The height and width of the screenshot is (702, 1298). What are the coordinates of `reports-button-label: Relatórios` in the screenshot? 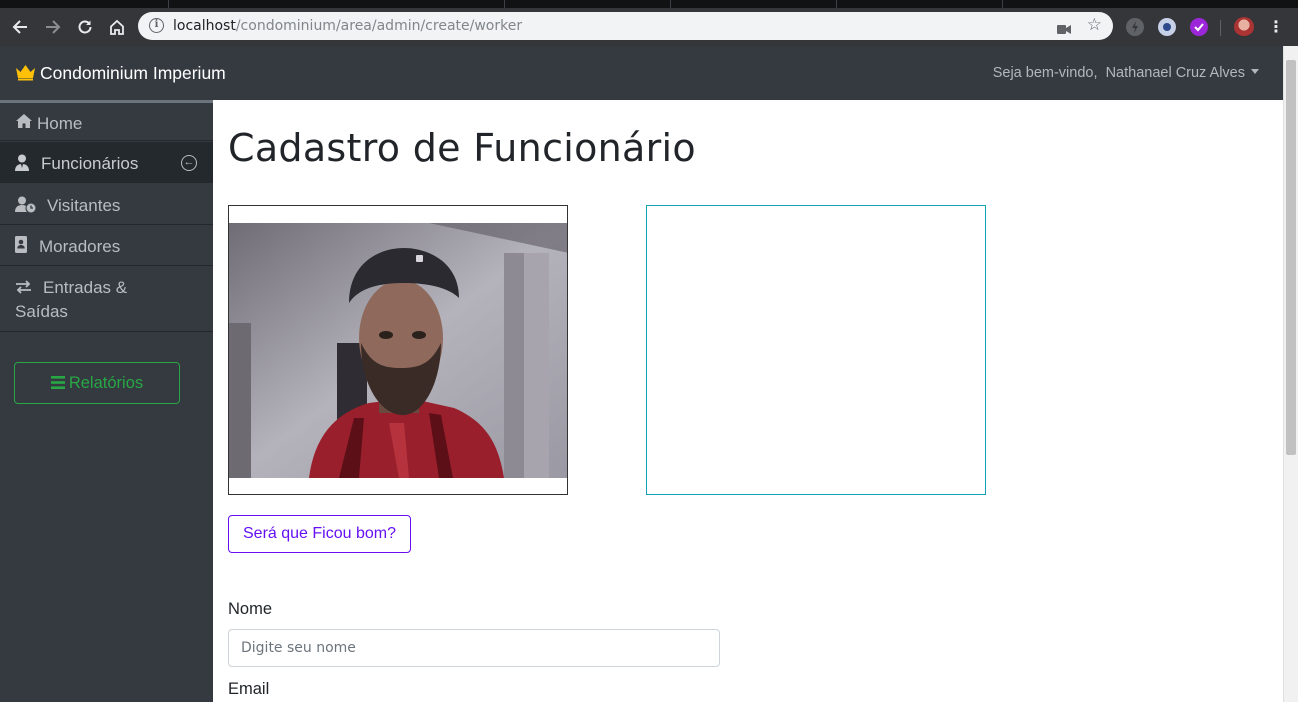 It's located at (106, 383).